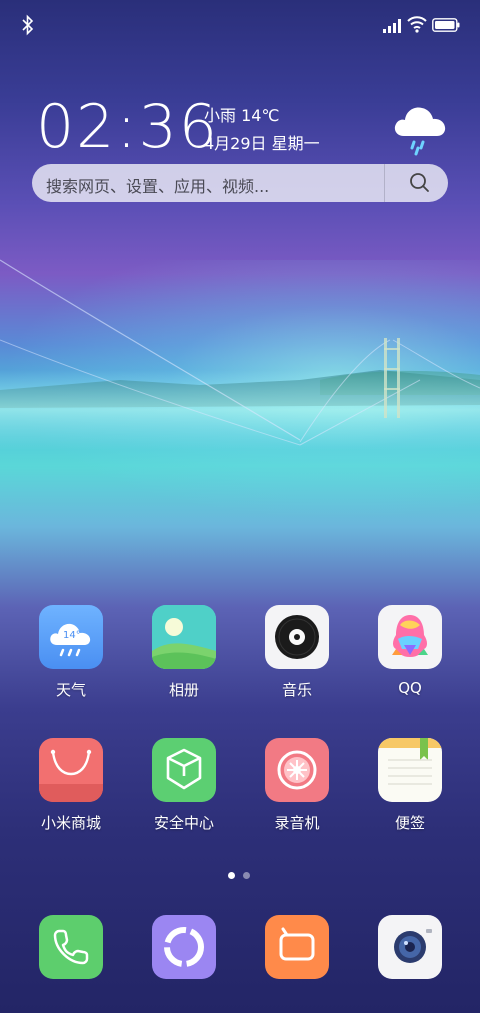  I want to click on dock-phone, so click(71, 947).